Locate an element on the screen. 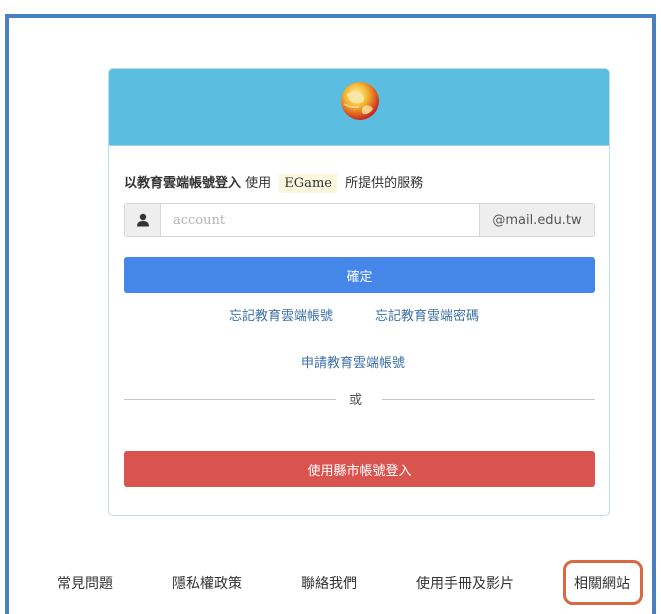 This screenshot has height=614, width=661. divider-left is located at coordinates (230, 399).